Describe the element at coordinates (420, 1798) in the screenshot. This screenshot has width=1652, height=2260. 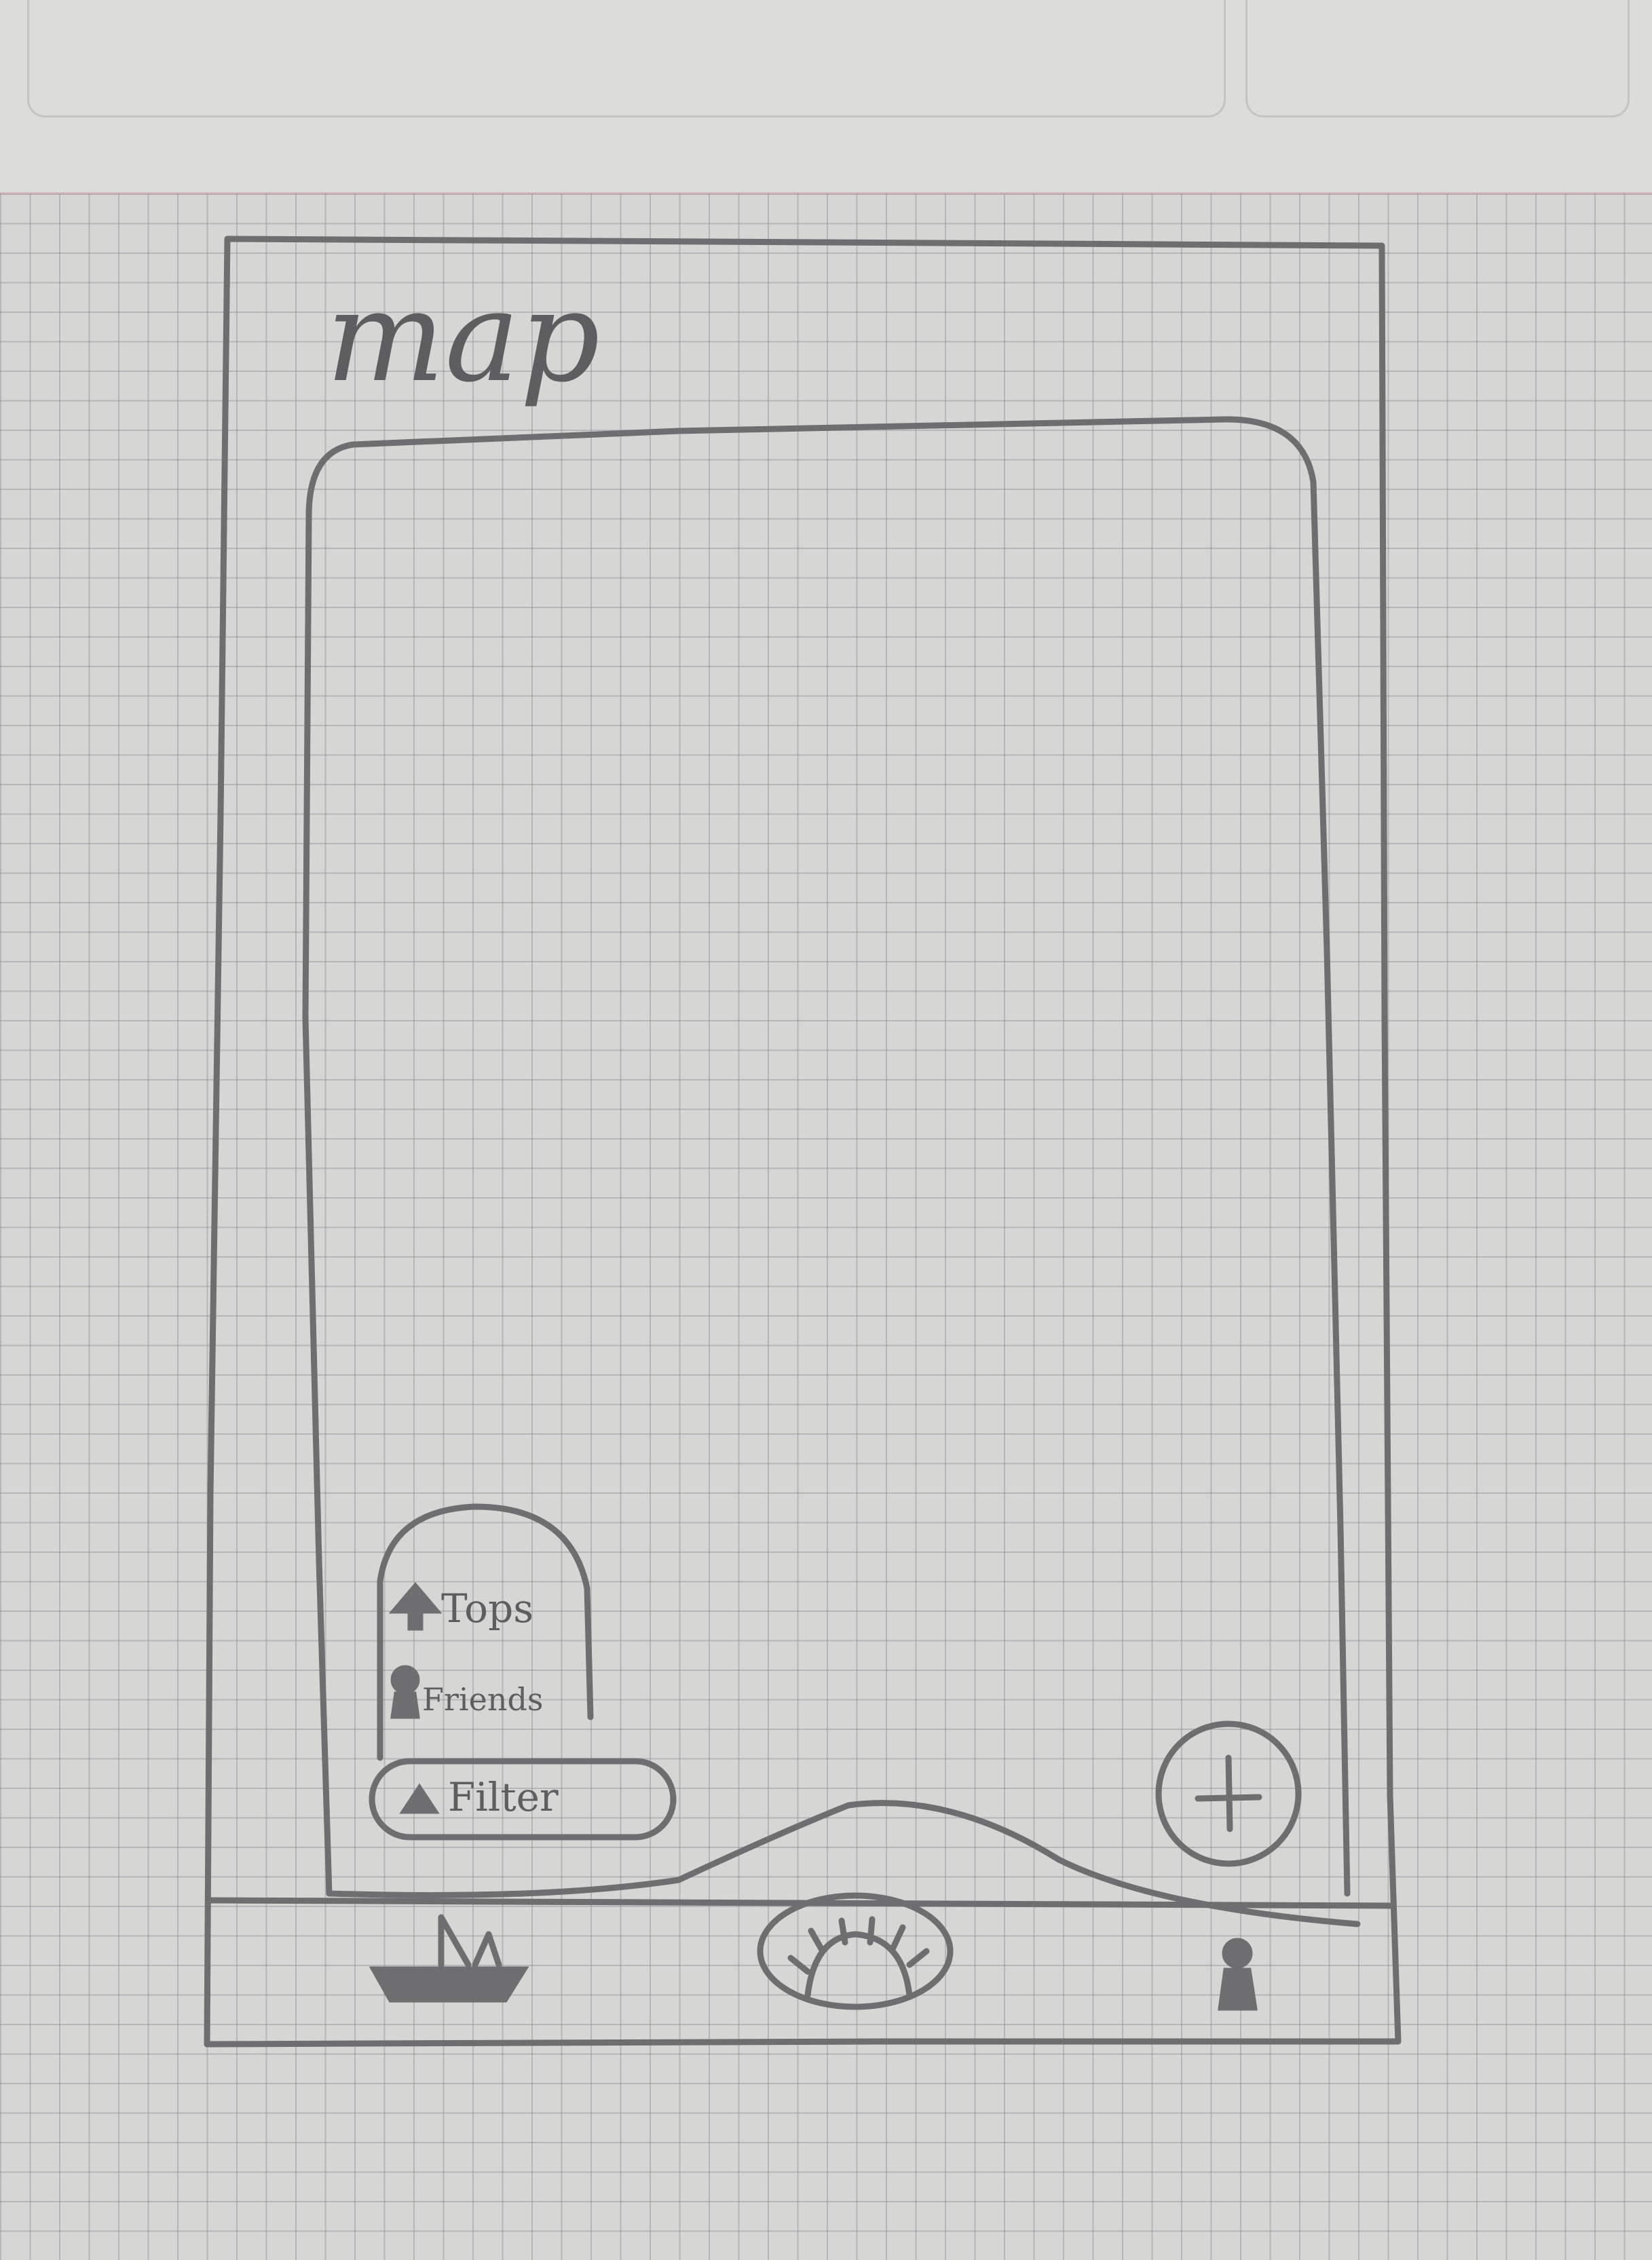
I see `triangle-icon` at that location.